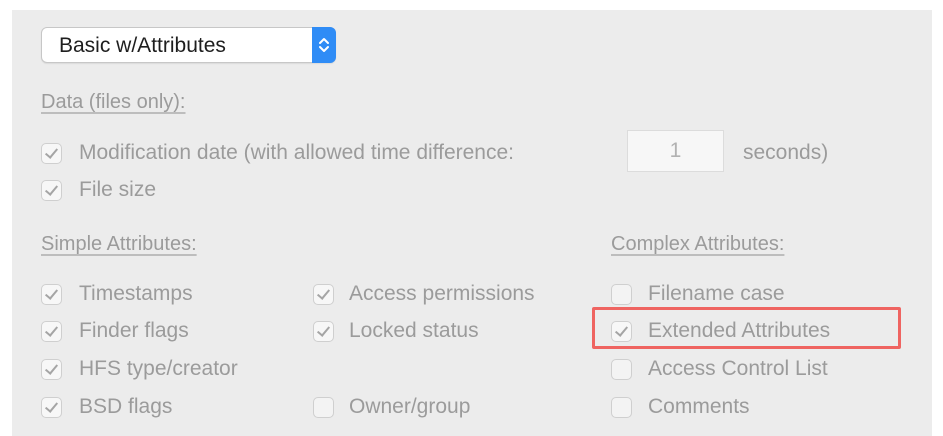 This screenshot has width=943, height=436. I want to click on up-down-chevron-icon, so click(324, 45).